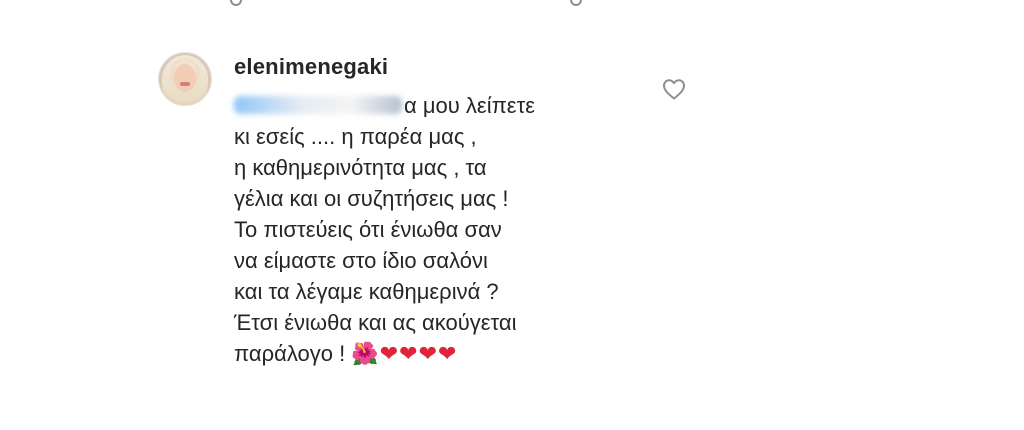 The width and height of the screenshot is (1024, 430). Describe the element at coordinates (355, 136) in the screenshot. I see `comment-line-2: κι εσείς .... η παρέα μας ,` at that location.